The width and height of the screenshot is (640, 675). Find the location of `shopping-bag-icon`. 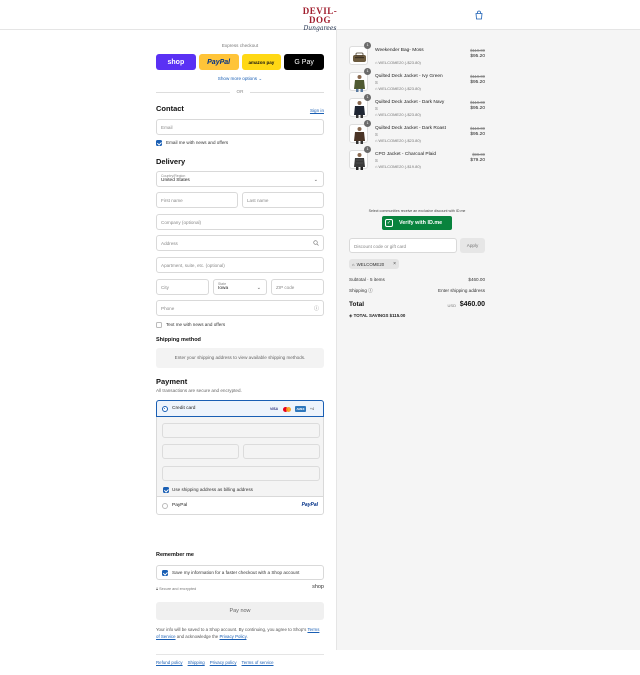

shopping-bag-icon is located at coordinates (479, 15).